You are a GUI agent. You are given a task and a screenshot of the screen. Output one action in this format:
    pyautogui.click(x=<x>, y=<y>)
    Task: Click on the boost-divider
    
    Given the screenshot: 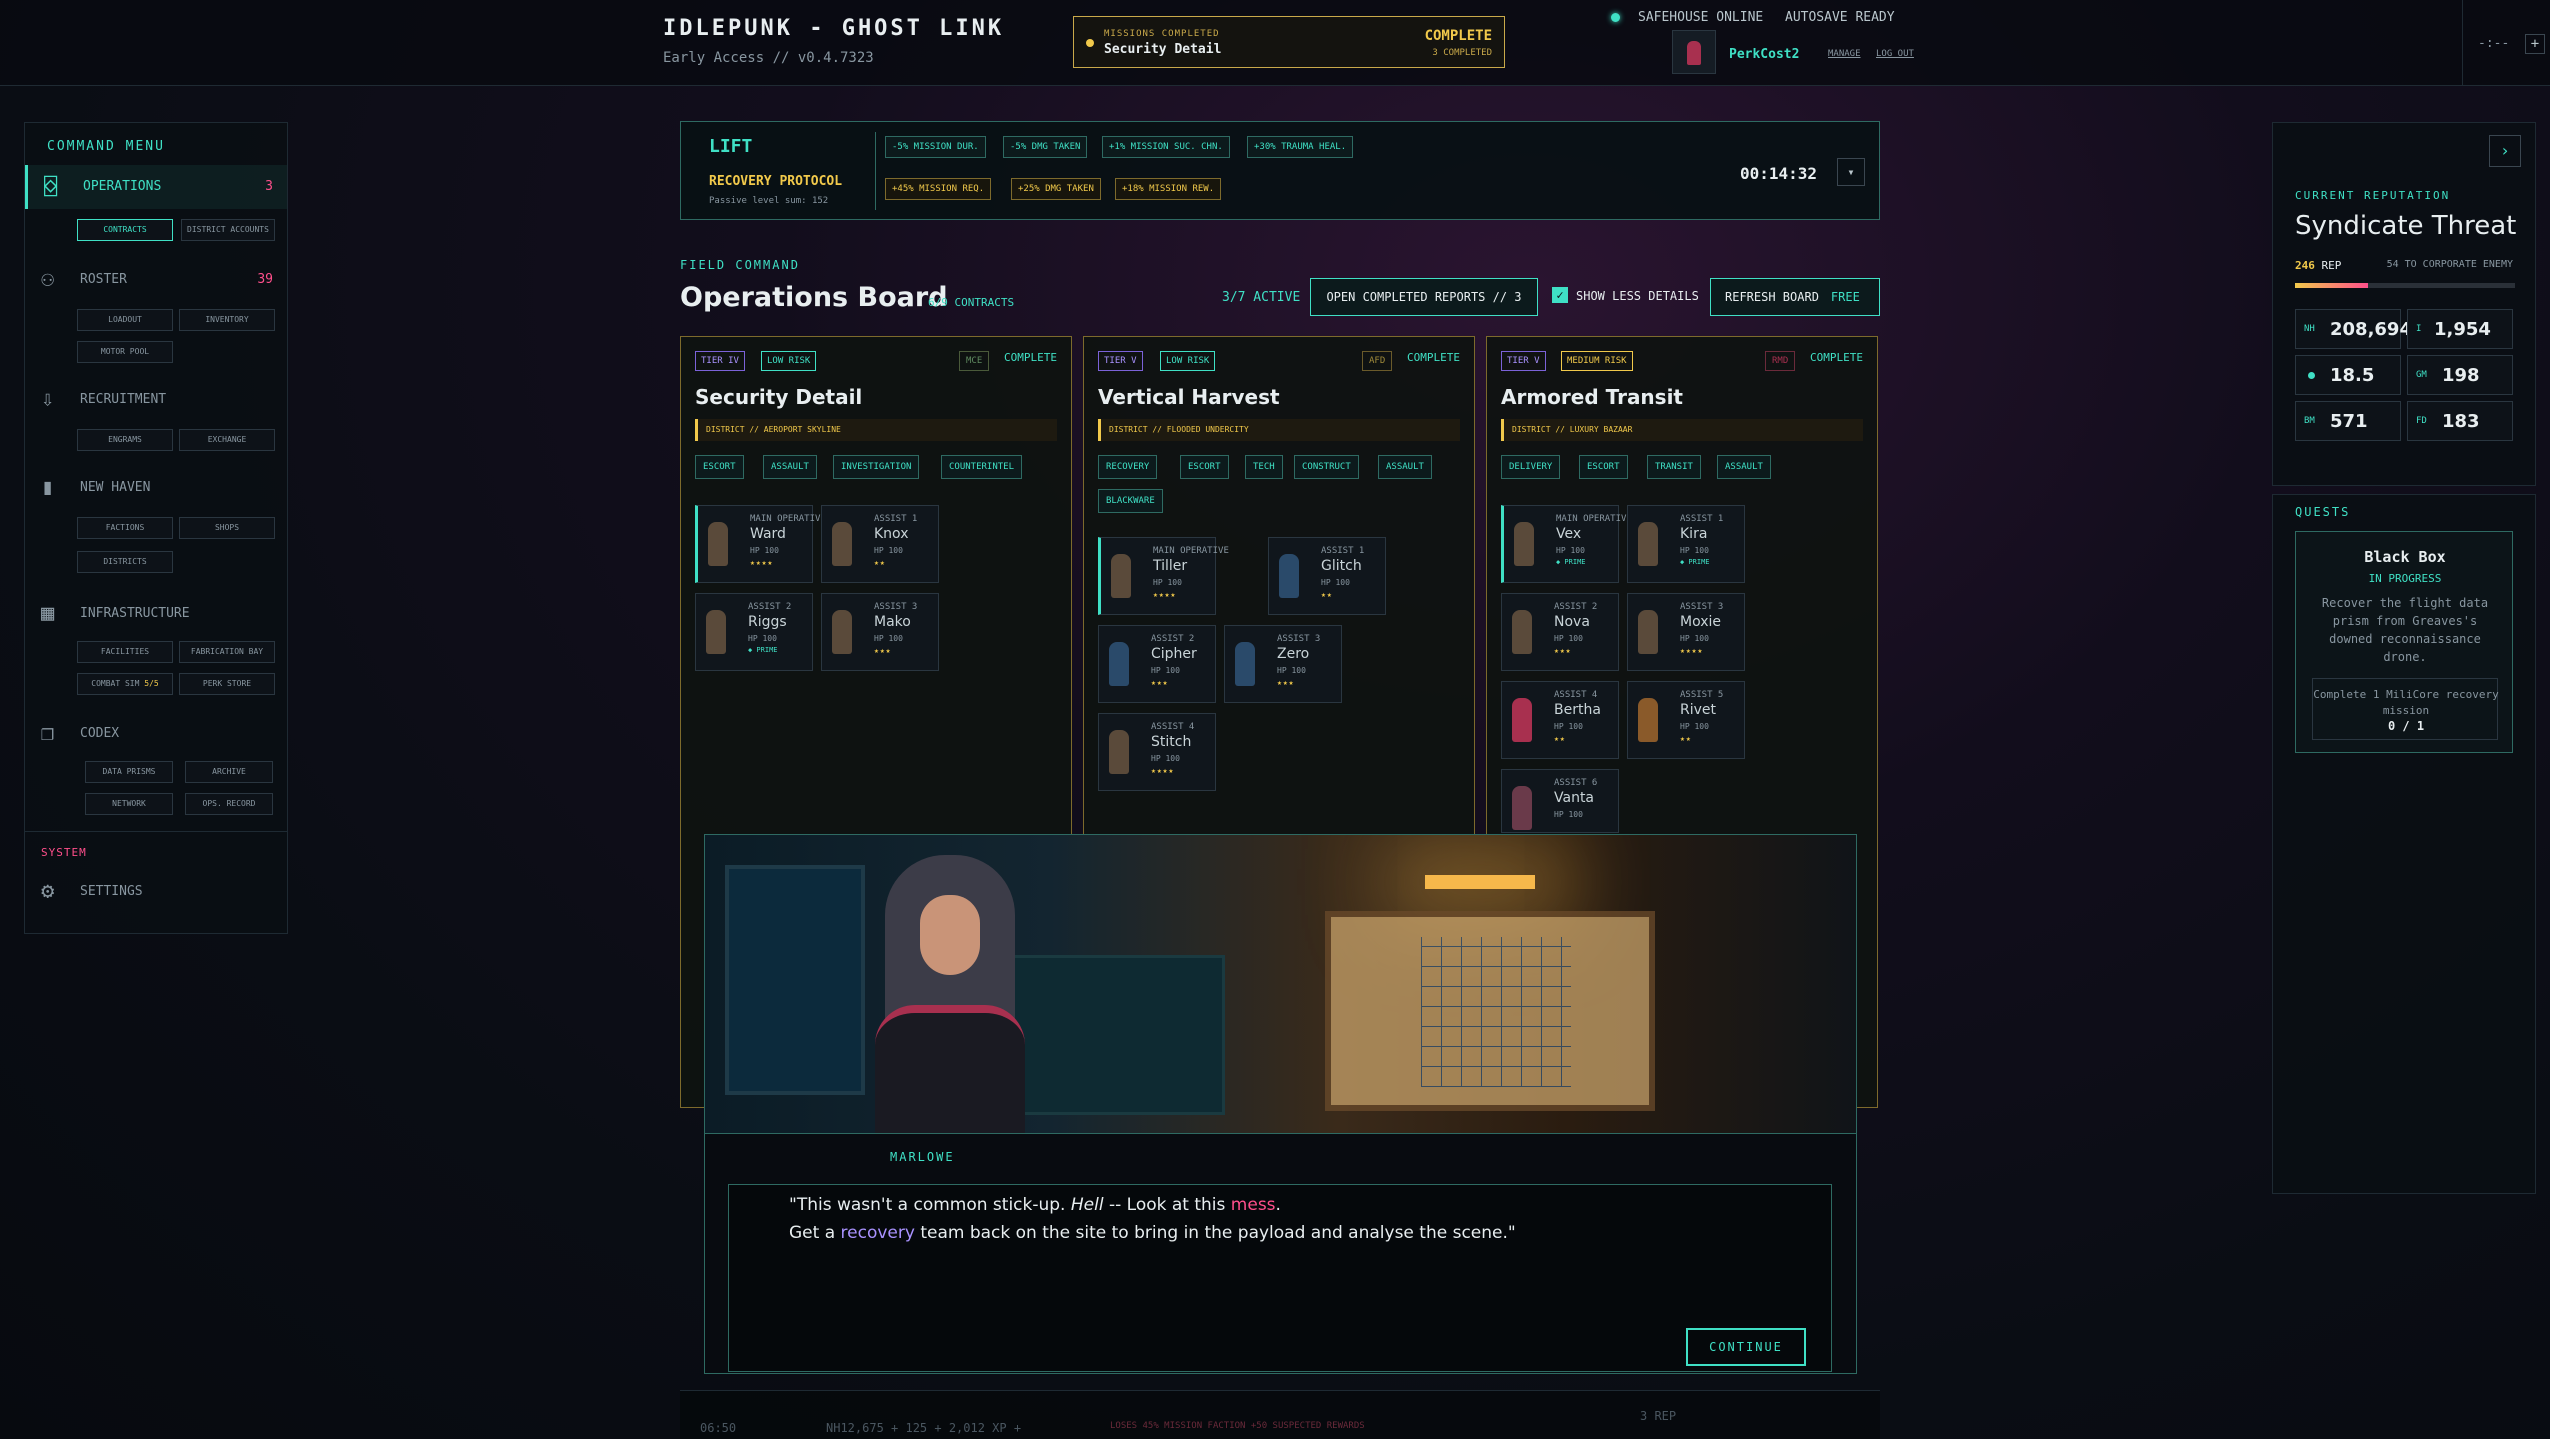 What is the action you would take?
    pyautogui.click(x=875, y=171)
    